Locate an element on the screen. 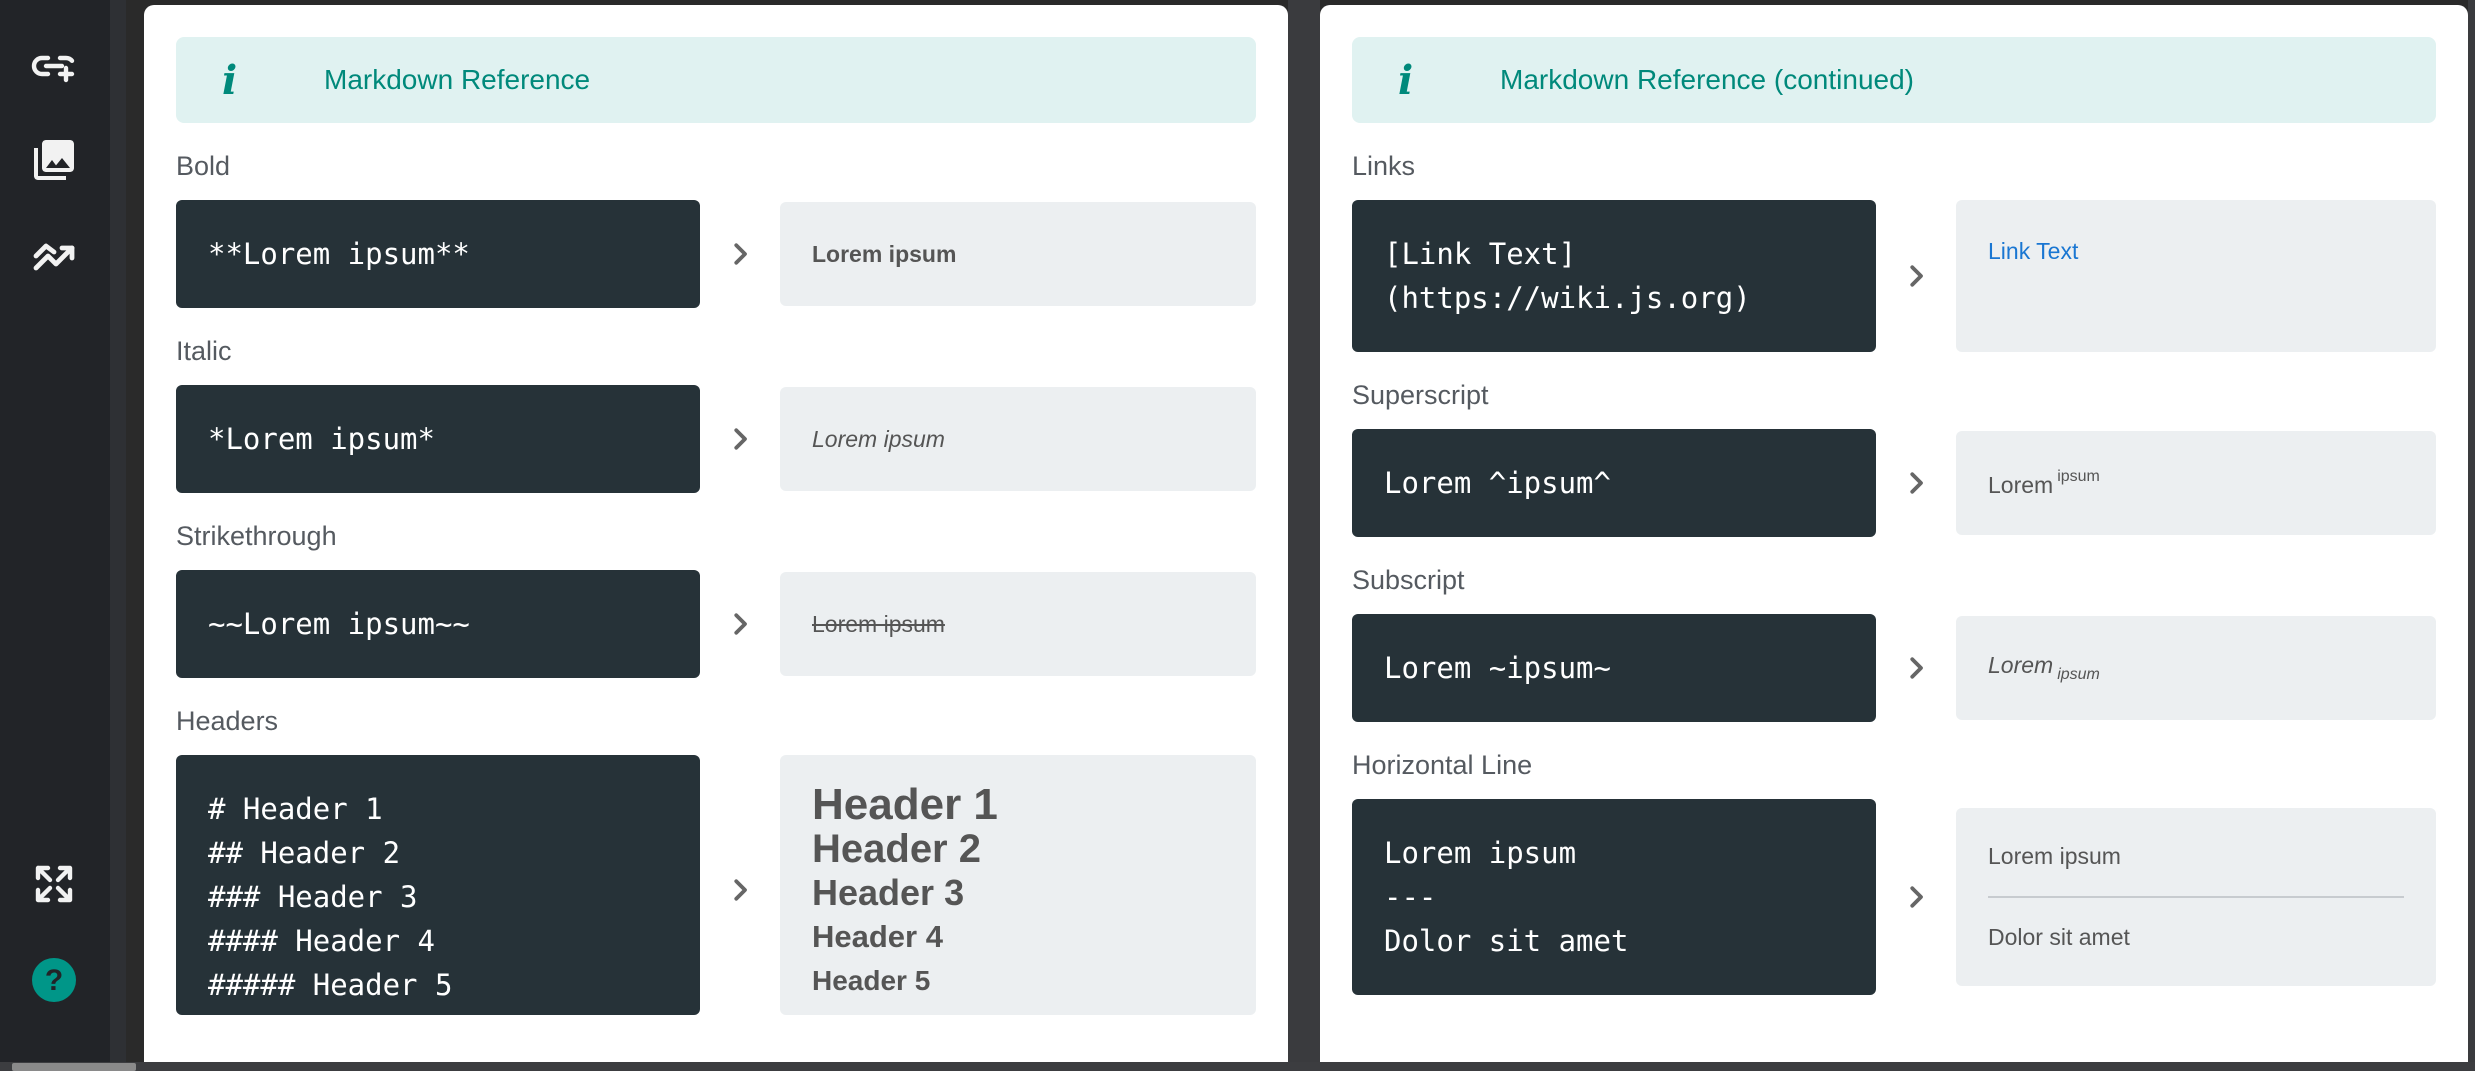 Image resolution: width=2475 pixels, height=1071 pixels. superscript-example-row: Lorem ^ipsum^ Lorem ipsum is located at coordinates (1894, 483).